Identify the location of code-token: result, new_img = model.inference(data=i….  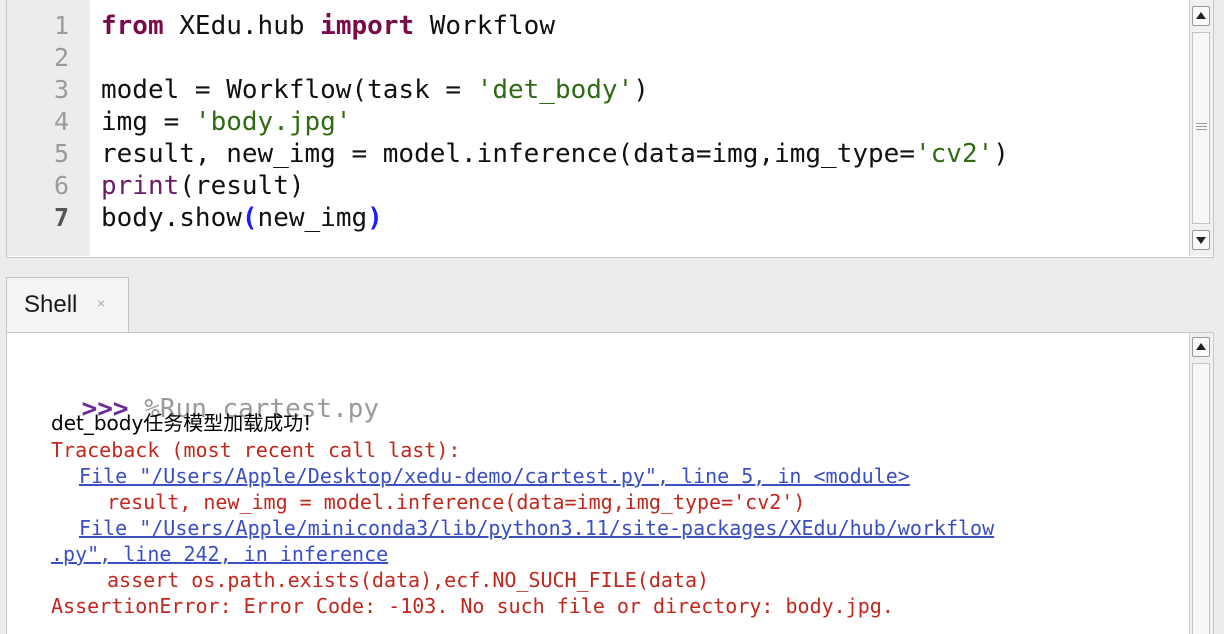
(508, 154).